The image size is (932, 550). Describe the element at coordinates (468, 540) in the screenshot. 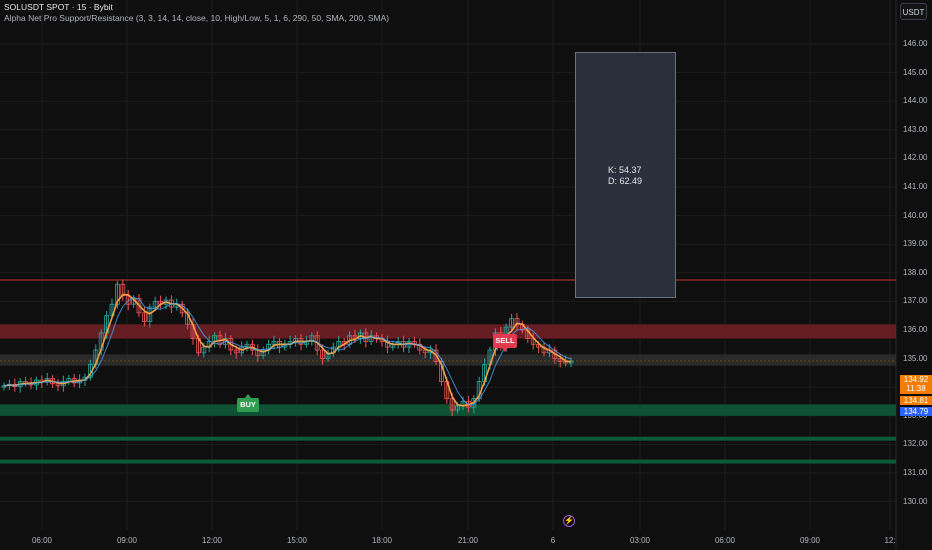

I see `time-tick-label: 21:00` at that location.